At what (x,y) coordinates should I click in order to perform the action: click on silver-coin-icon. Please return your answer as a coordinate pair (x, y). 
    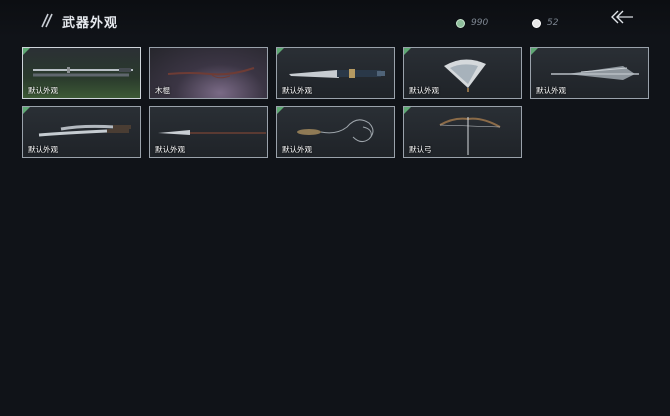
    Looking at the image, I should click on (536, 23).